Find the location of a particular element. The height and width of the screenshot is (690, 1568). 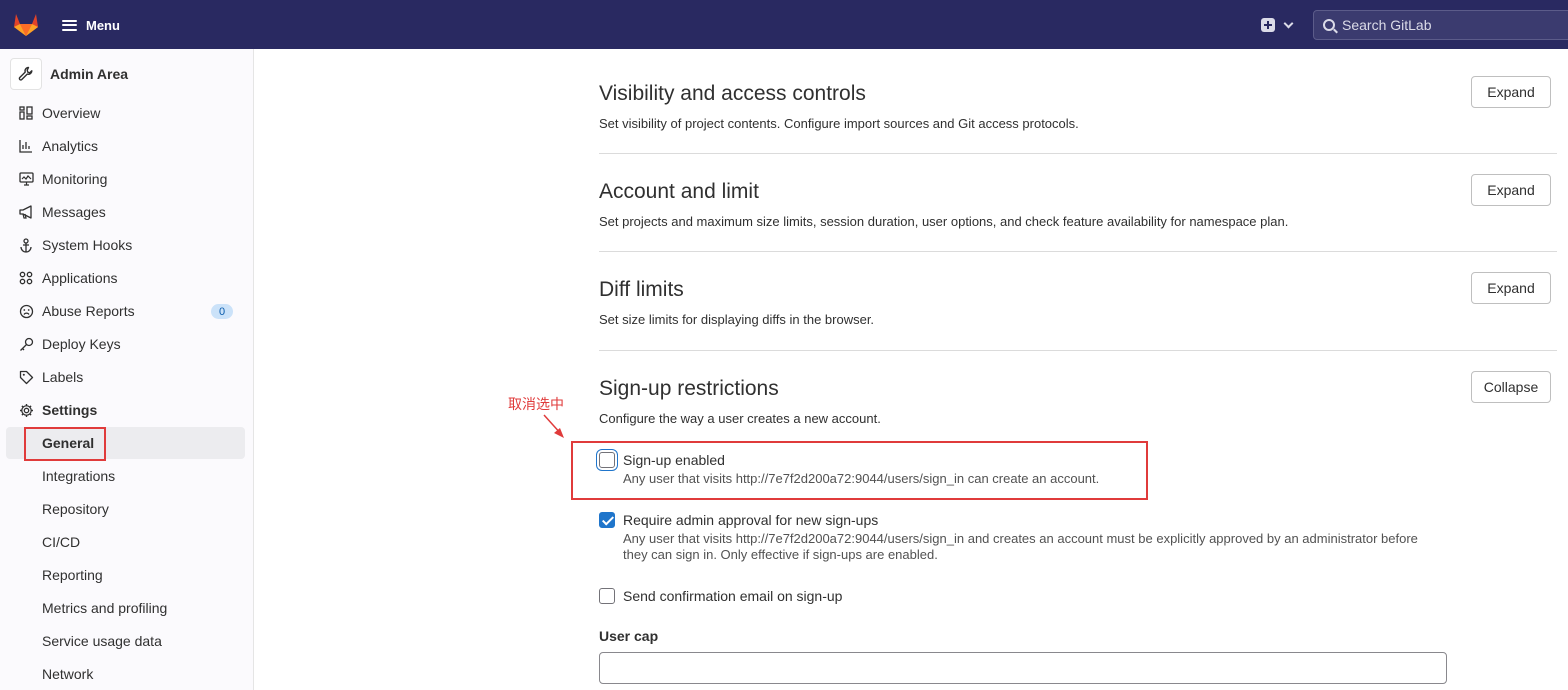

chevron-down-icon is located at coordinates (1288, 23).